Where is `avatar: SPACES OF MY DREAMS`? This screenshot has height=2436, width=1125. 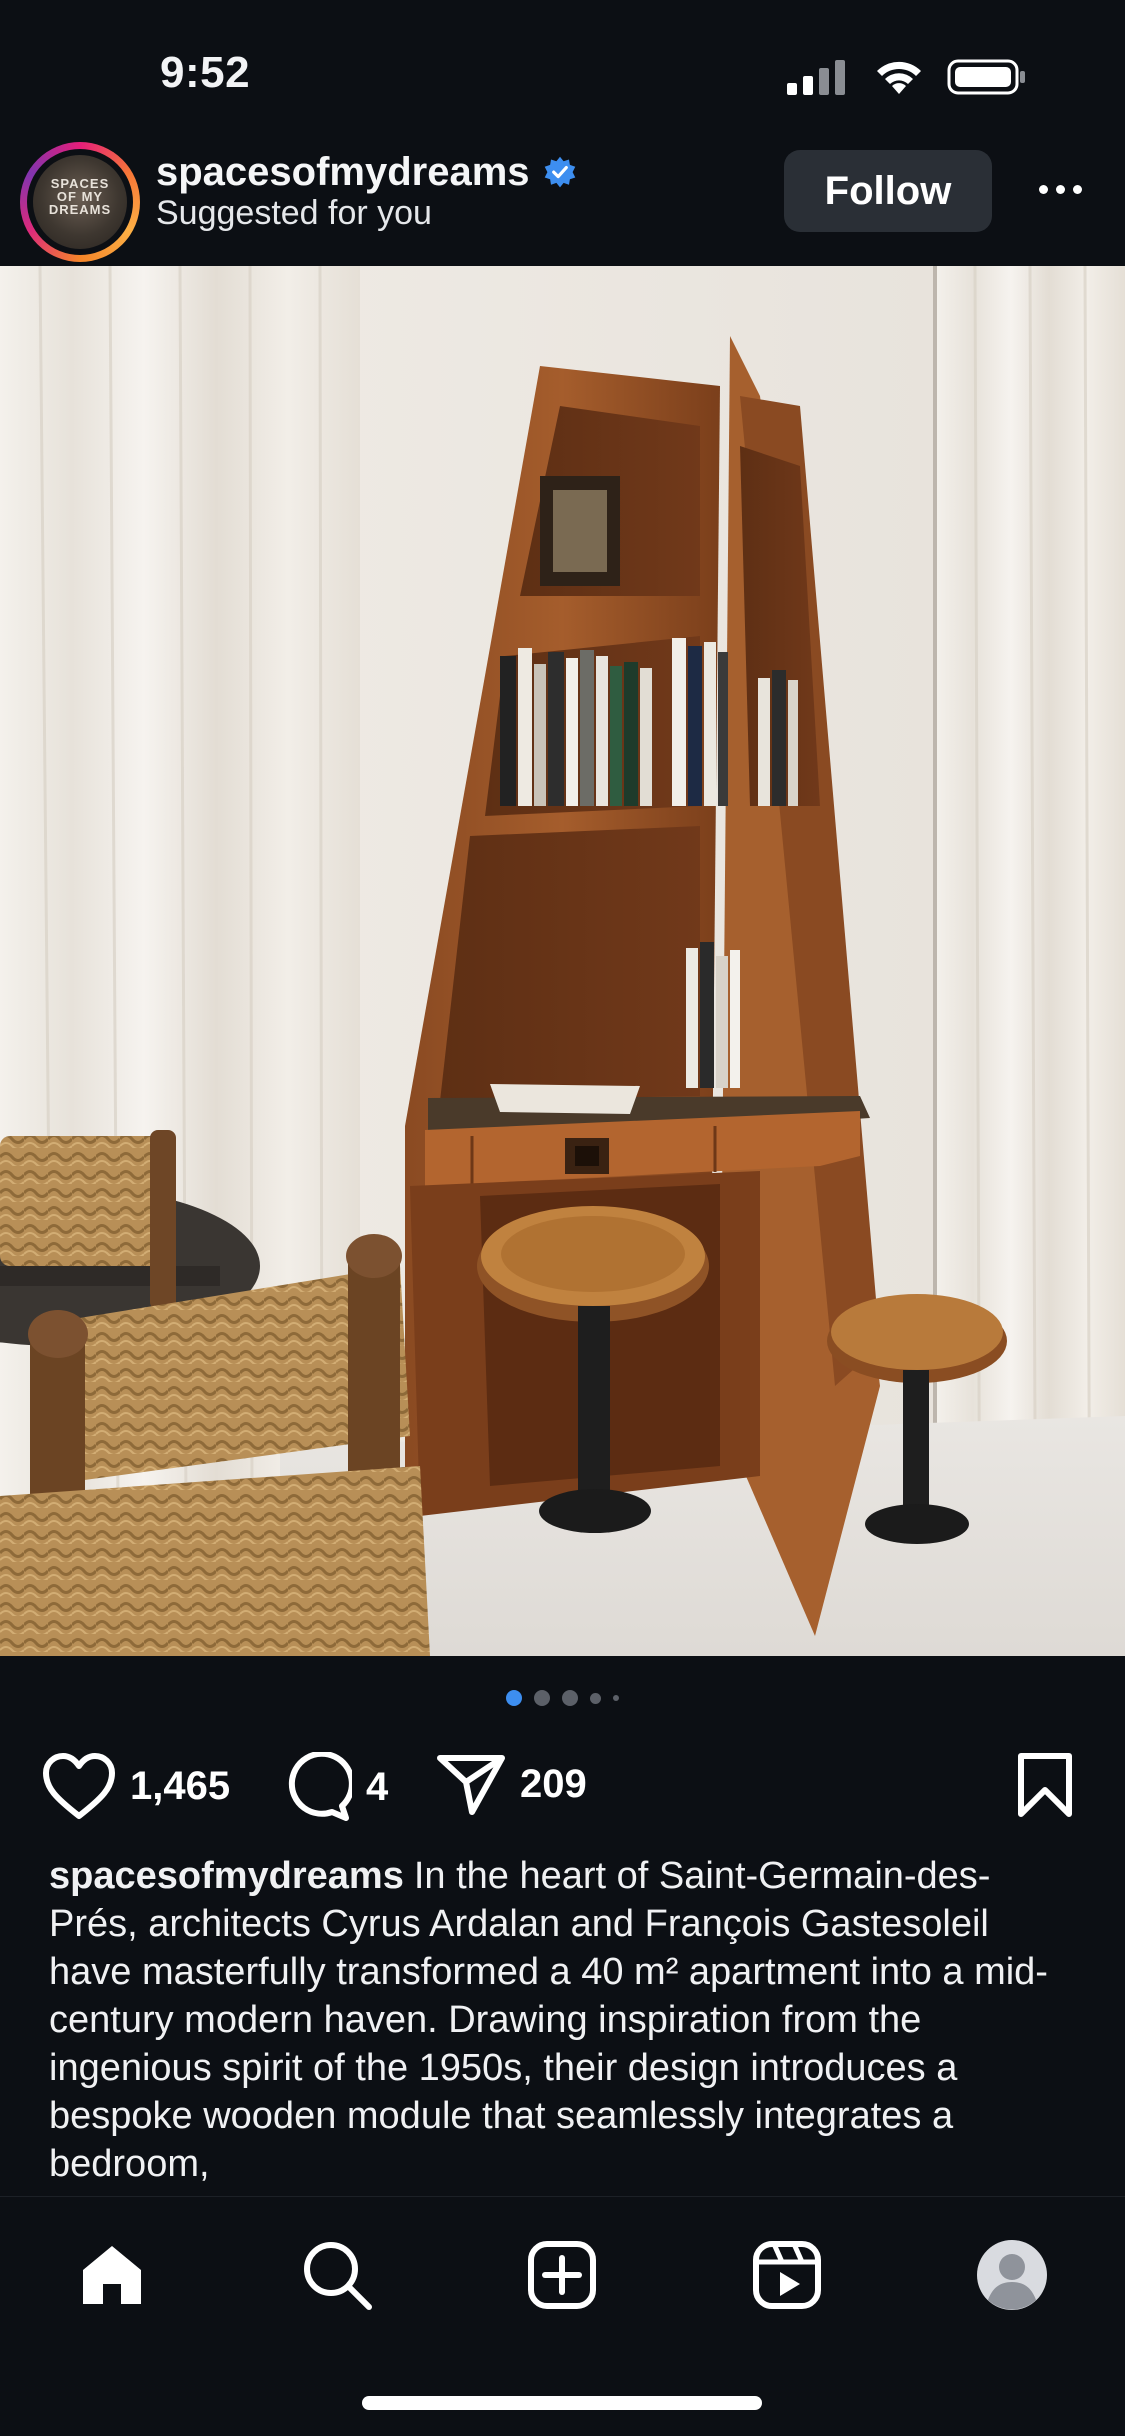
avatar: SPACES OF MY DREAMS is located at coordinates (80, 202).